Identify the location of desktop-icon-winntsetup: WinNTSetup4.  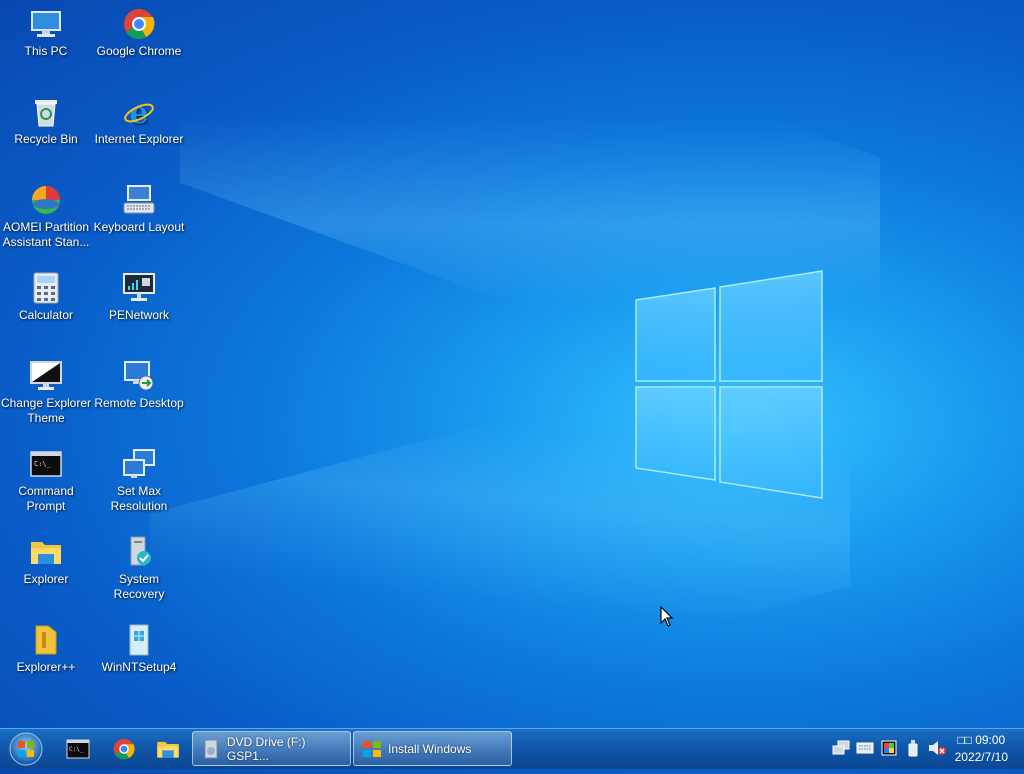
(139, 649).